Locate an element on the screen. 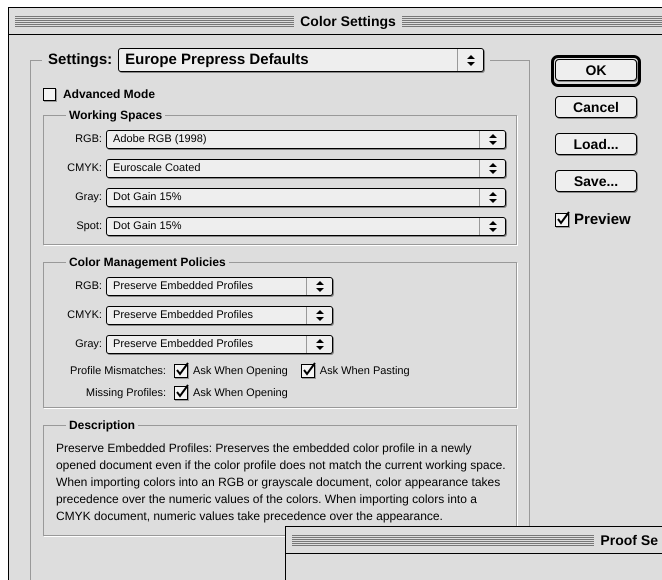 Image resolution: width=662 pixels, height=580 pixels. popup-value: Euroscale Coated is located at coordinates (157, 168).